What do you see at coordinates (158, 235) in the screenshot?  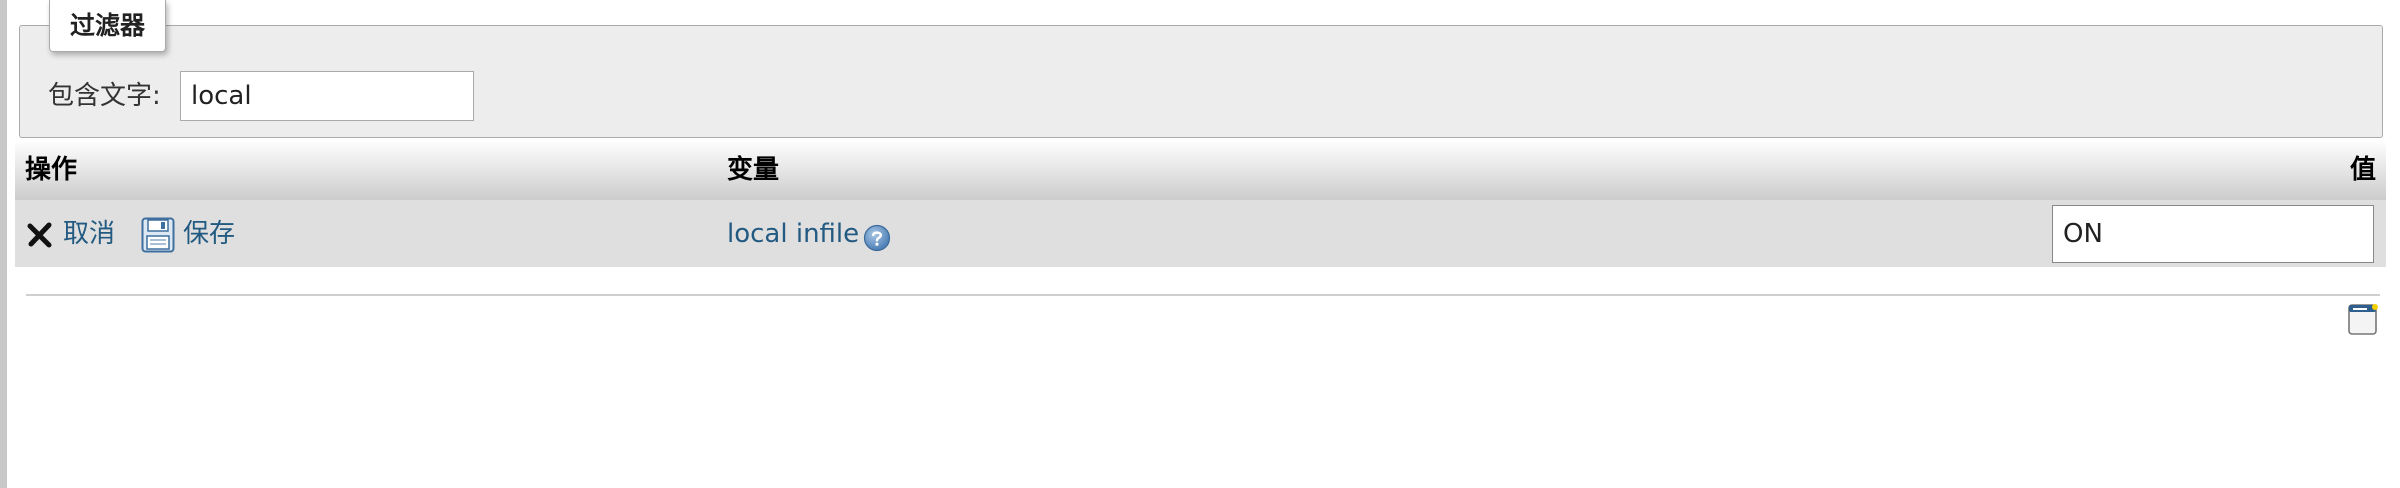 I see `floppy-disk-icon` at bounding box center [158, 235].